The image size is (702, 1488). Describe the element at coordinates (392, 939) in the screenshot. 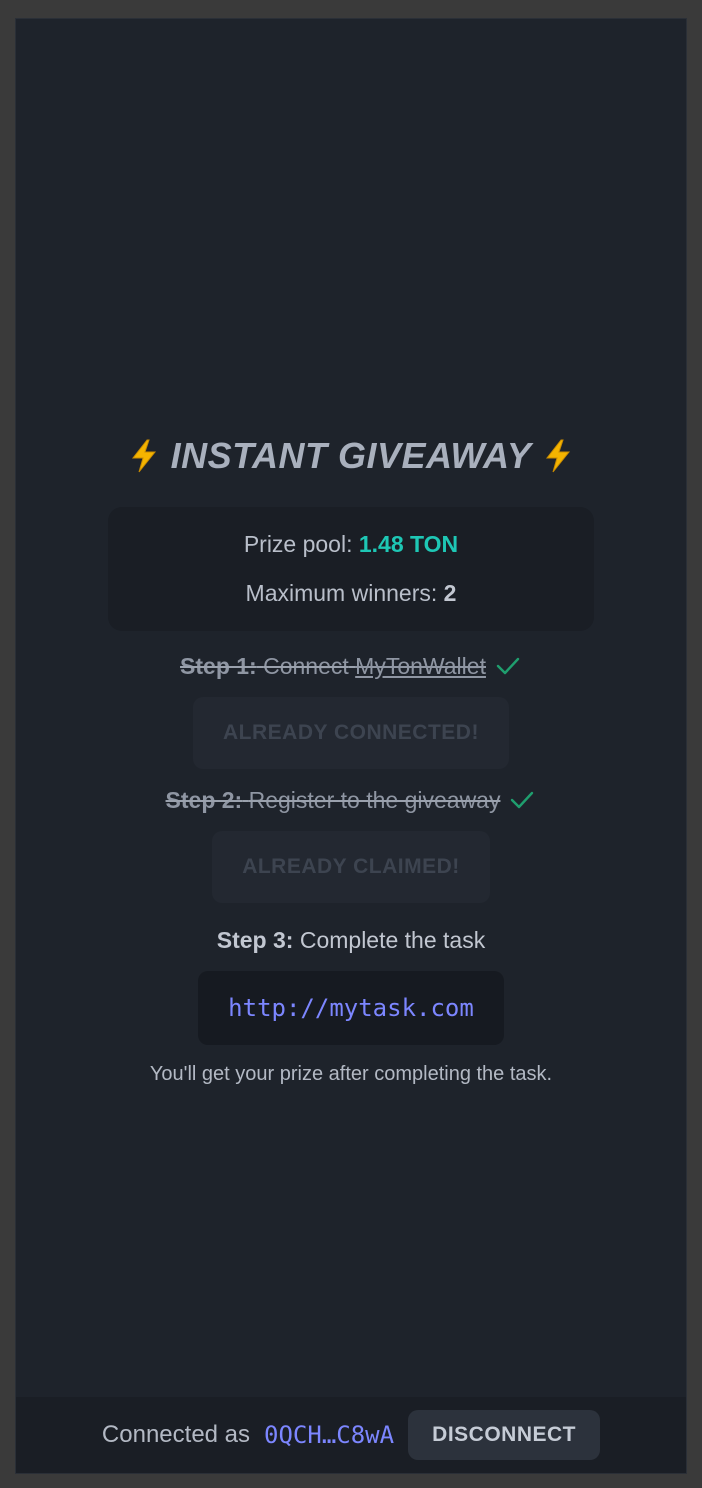

I see `step-3-description: Complete the task` at that location.